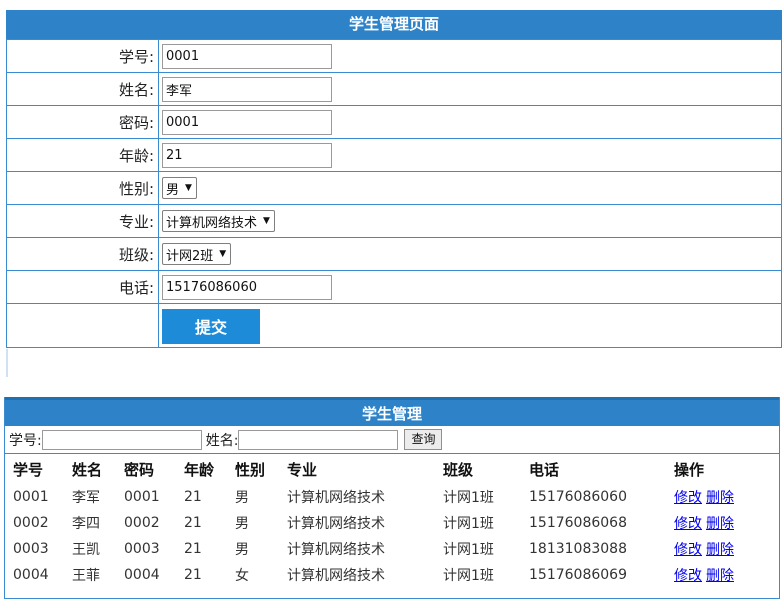 This screenshot has width=782, height=599. Describe the element at coordinates (384, 469) in the screenshot. I see `table-header-row: 学号 姓名 密码 年龄 性别 专业 班级 电话 操作` at that location.